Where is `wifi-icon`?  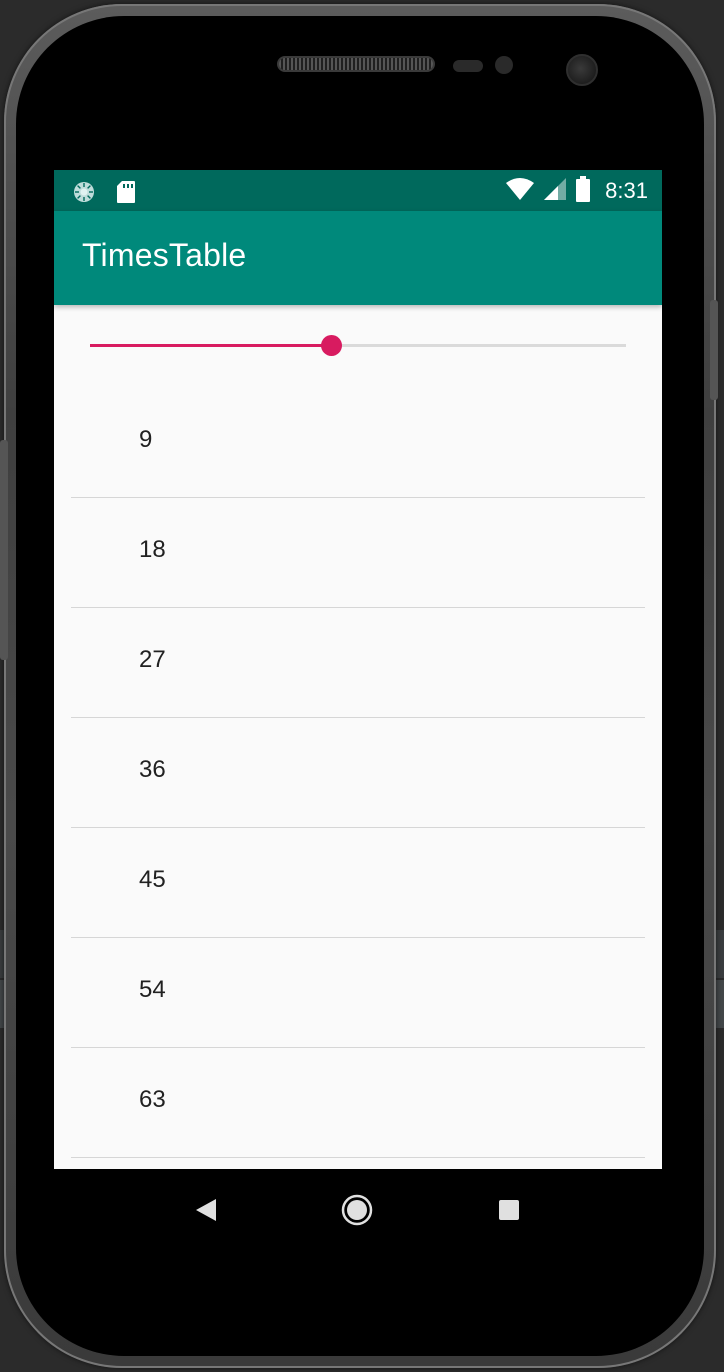 wifi-icon is located at coordinates (520, 191).